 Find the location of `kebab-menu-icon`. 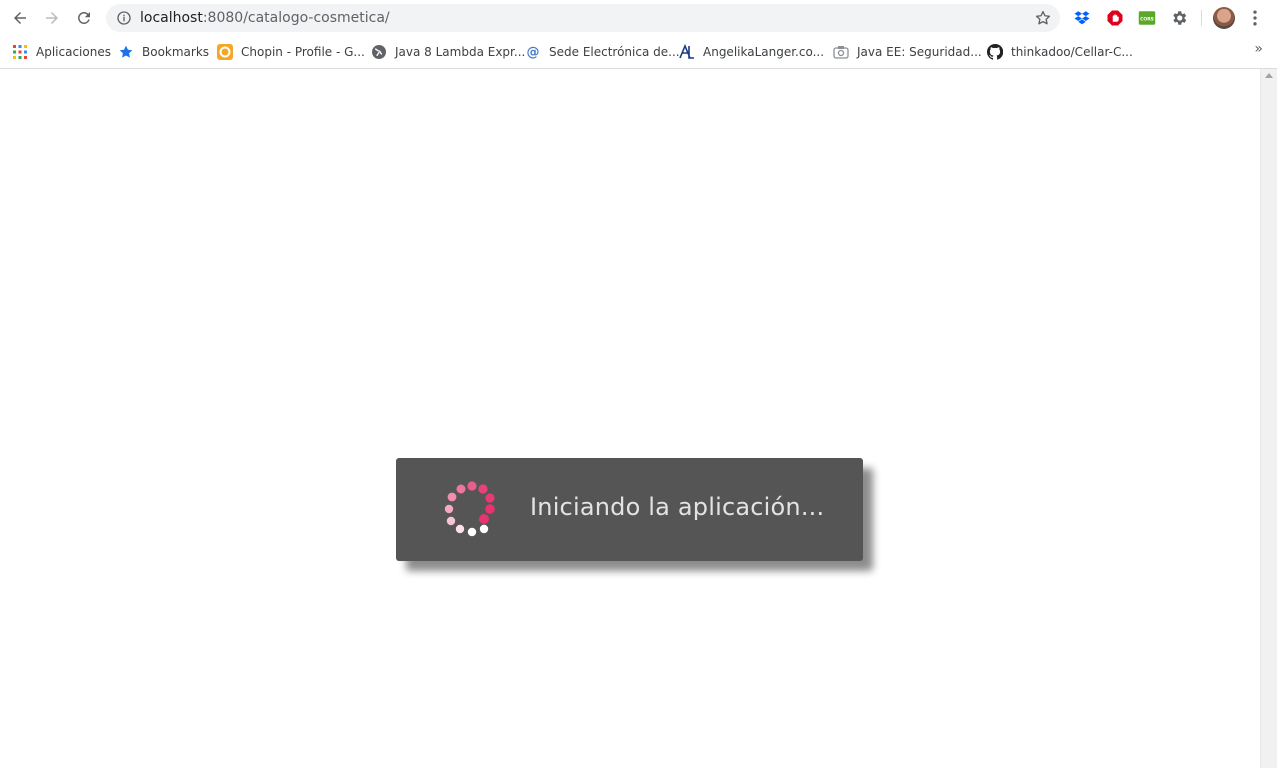

kebab-menu-icon is located at coordinates (1255, 18).